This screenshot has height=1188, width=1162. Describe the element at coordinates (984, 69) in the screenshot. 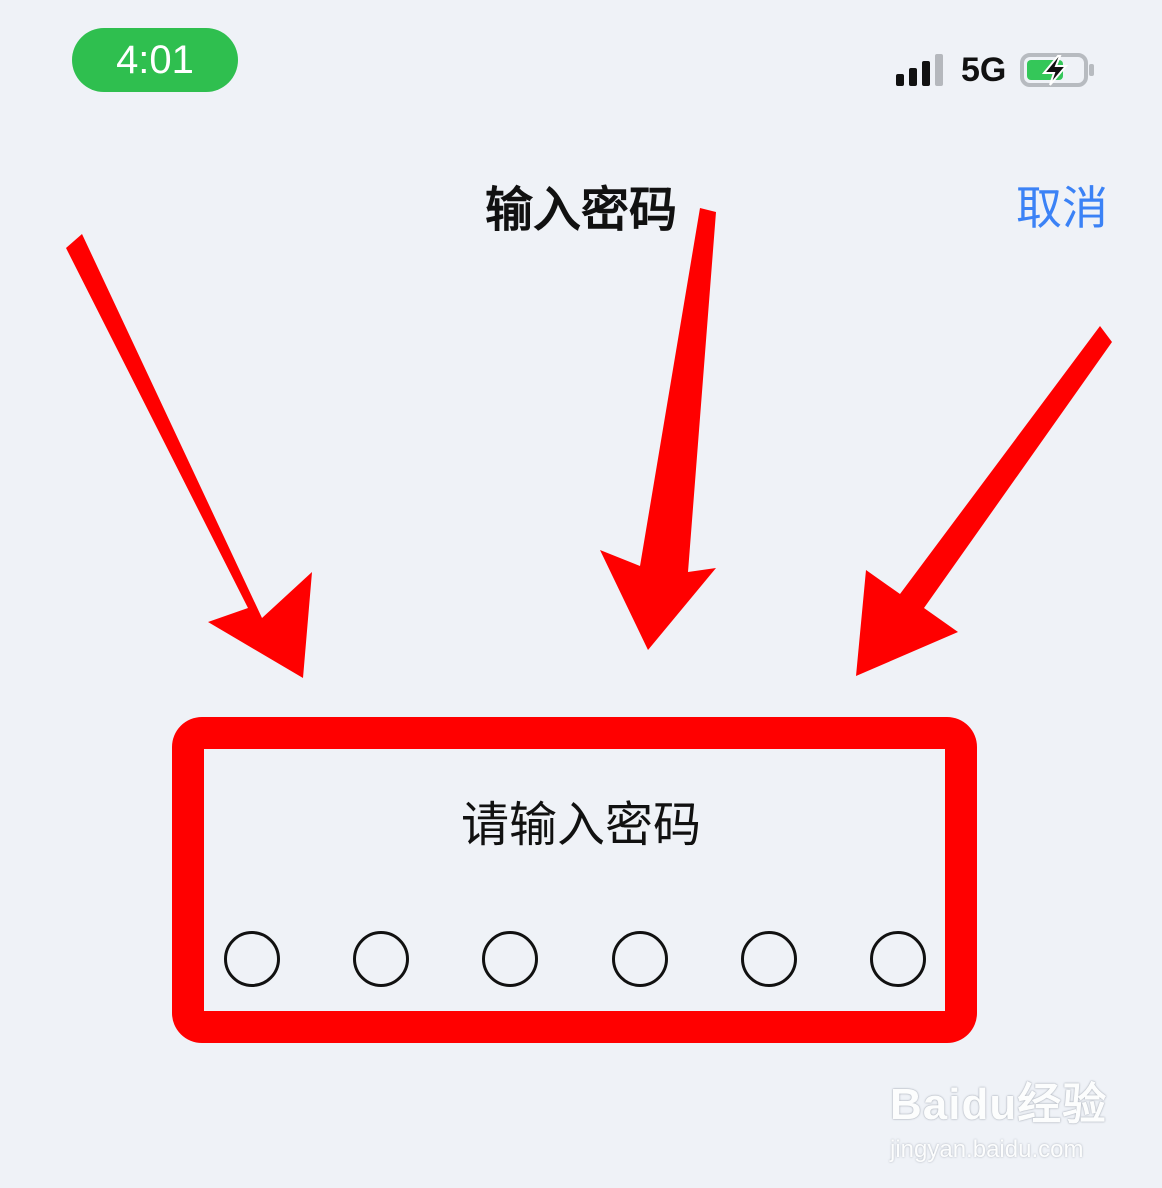

I see `network-label: 5G` at that location.